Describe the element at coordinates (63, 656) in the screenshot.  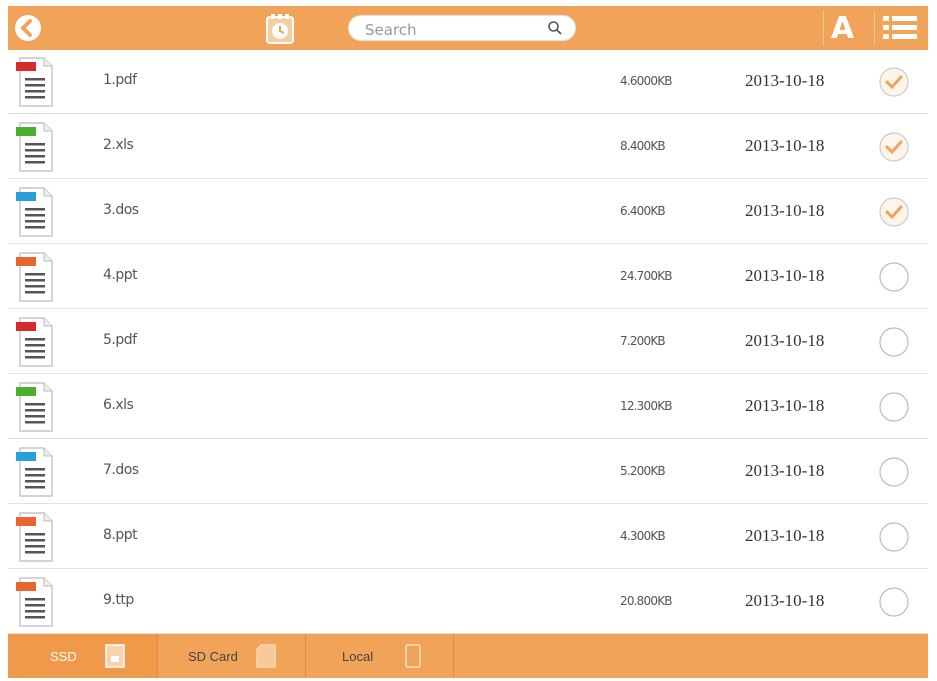
I see `tab-label: SSD` at that location.